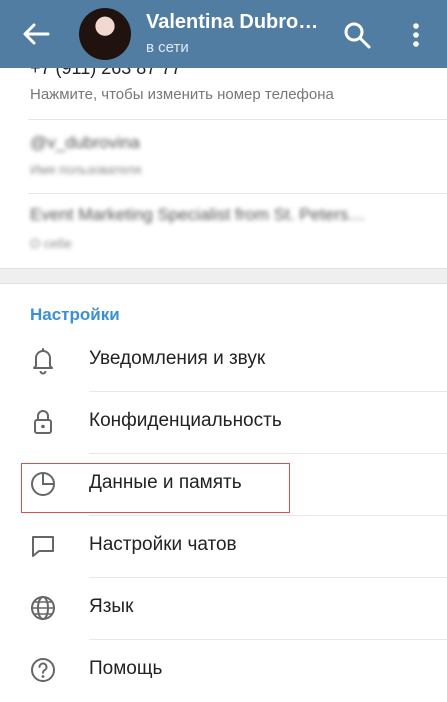 The height and width of the screenshot is (702, 447). What do you see at coordinates (223, 276) in the screenshot?
I see `section-separator` at bounding box center [223, 276].